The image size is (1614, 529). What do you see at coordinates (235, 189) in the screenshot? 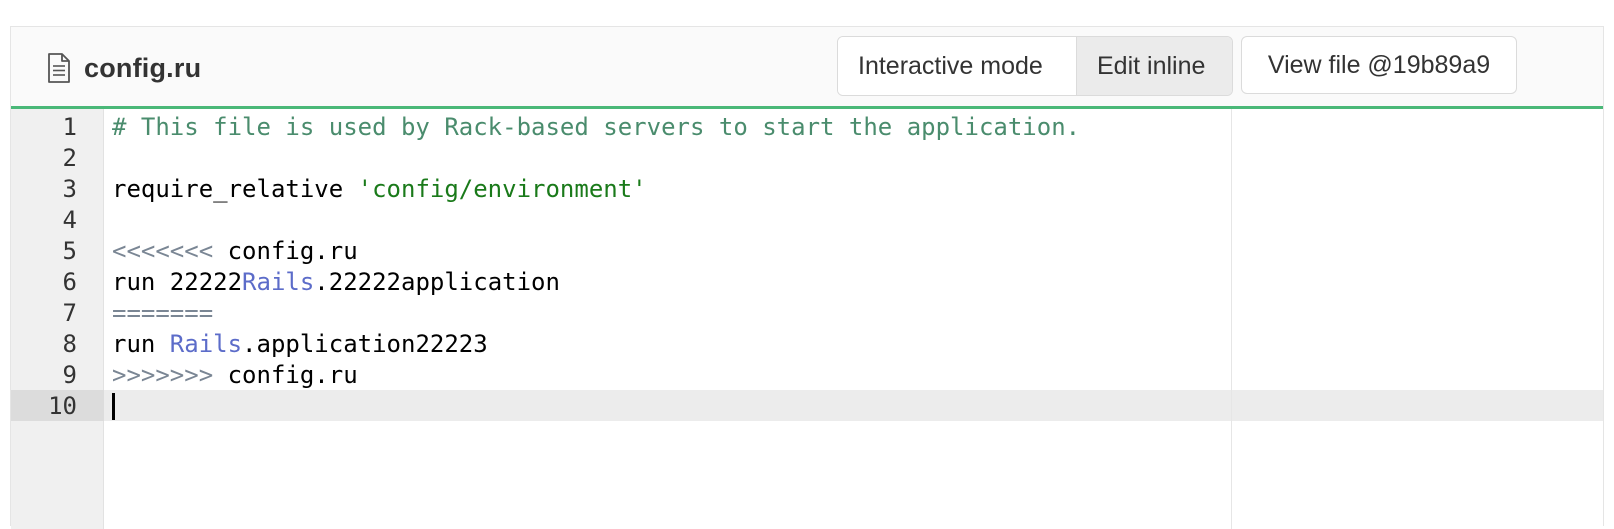
I see `token-plain: require_relative` at bounding box center [235, 189].